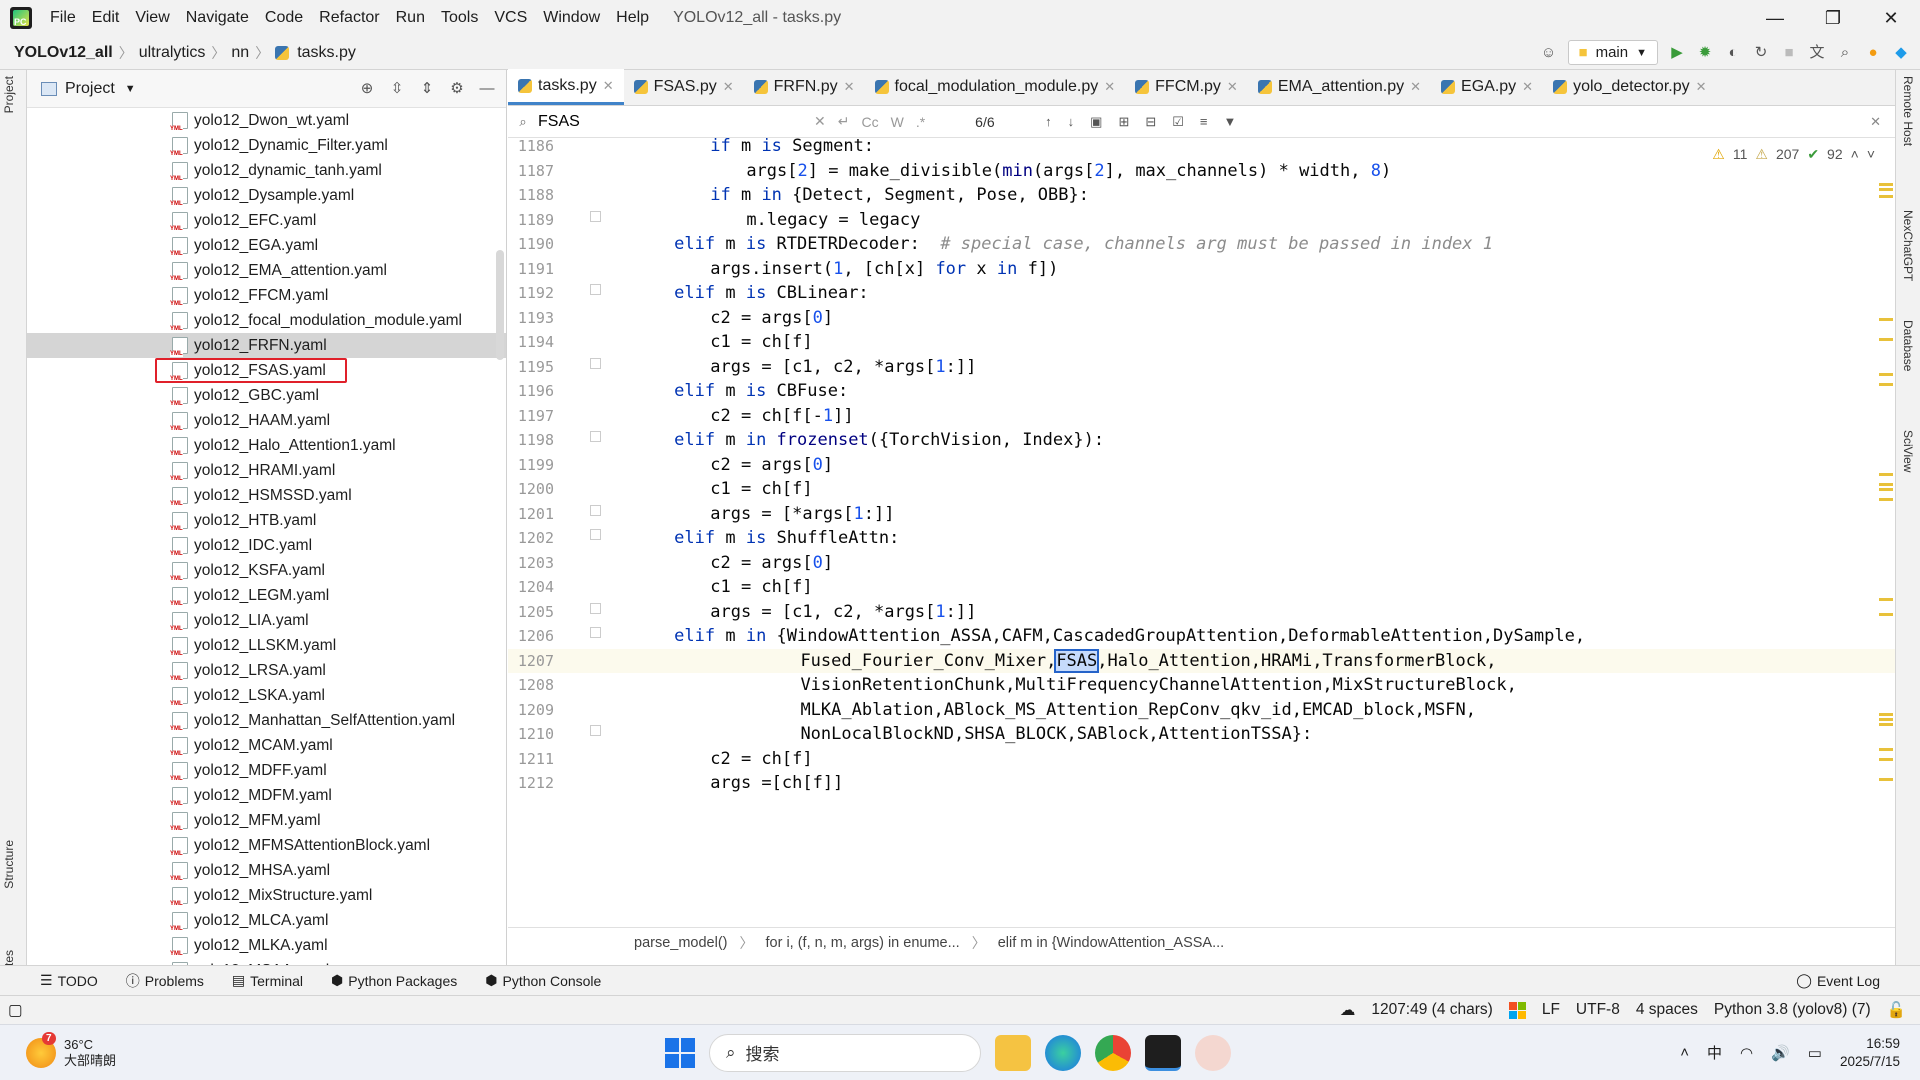  I want to click on breadcrumb-nn: nn, so click(240, 53).